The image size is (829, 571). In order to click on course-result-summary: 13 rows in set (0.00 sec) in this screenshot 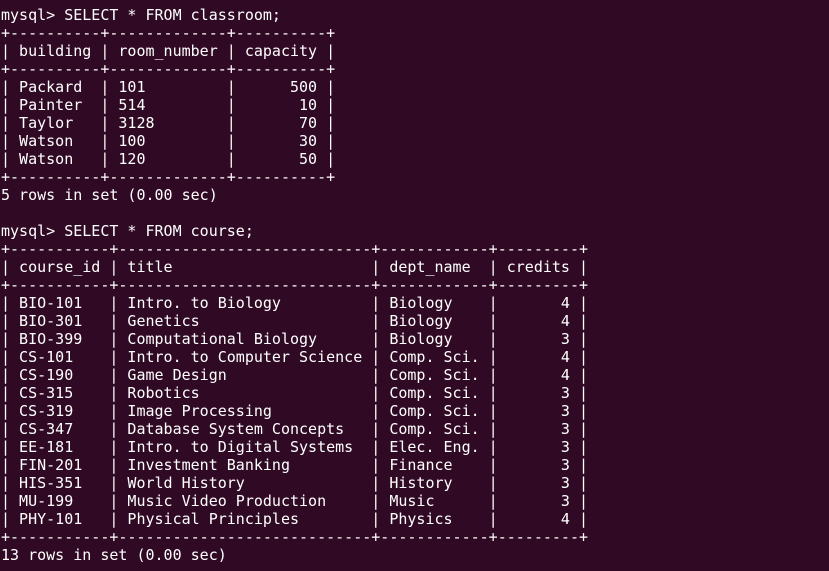, I will do `click(114, 555)`.